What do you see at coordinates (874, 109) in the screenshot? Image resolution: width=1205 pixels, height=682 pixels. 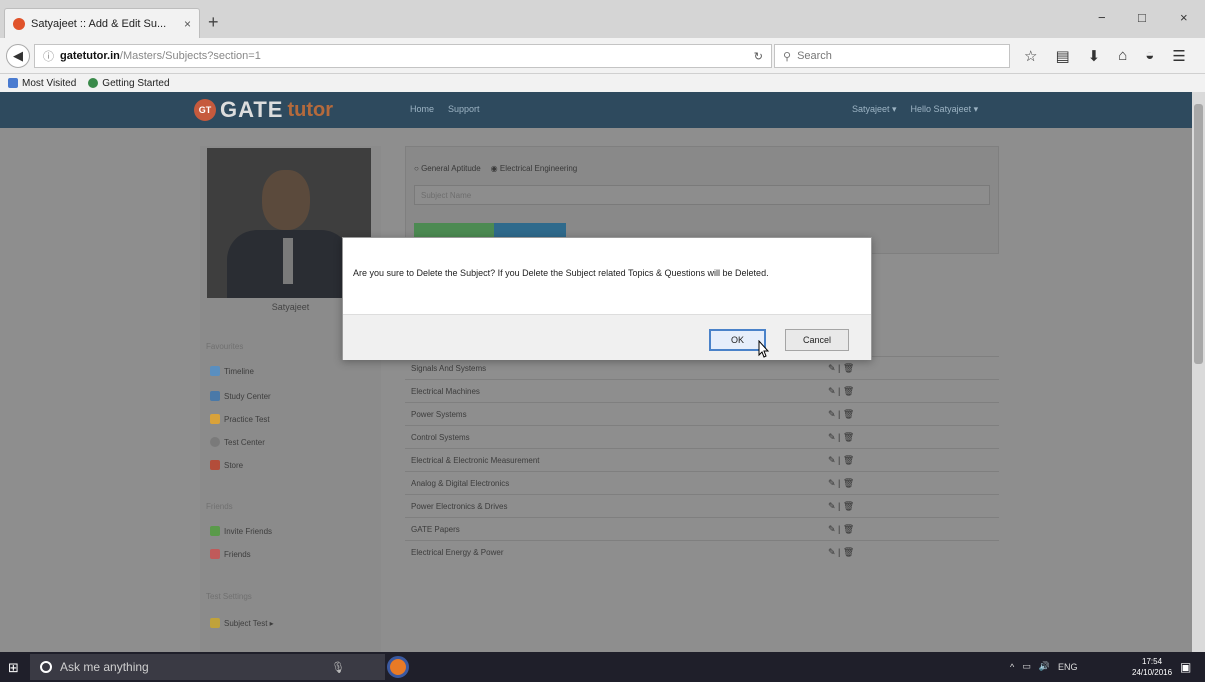 I see `user-dropdown: Satyajeet ▾` at bounding box center [874, 109].